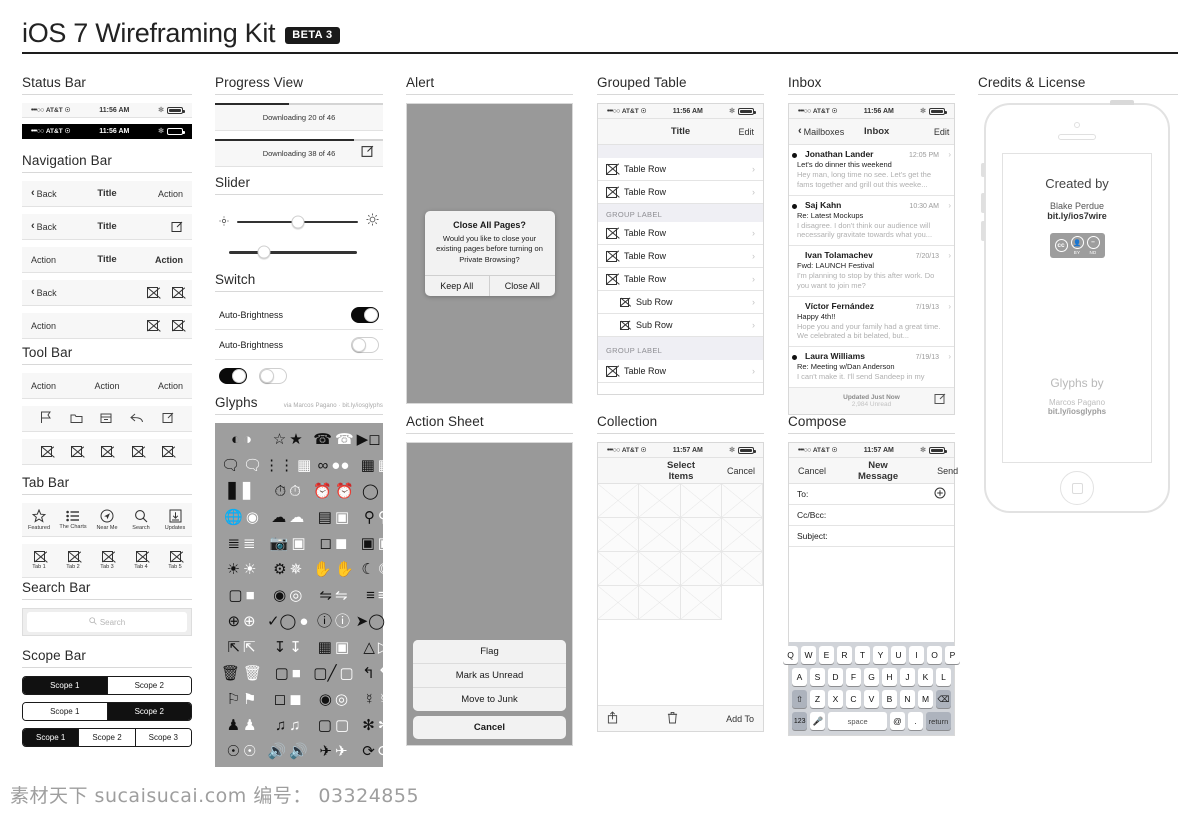 Image resolution: width=1200 pixels, height=816 pixels. What do you see at coordinates (287, 465) in the screenshot?
I see `grid-dots-icon: ⋮⋮ ▦` at bounding box center [287, 465].